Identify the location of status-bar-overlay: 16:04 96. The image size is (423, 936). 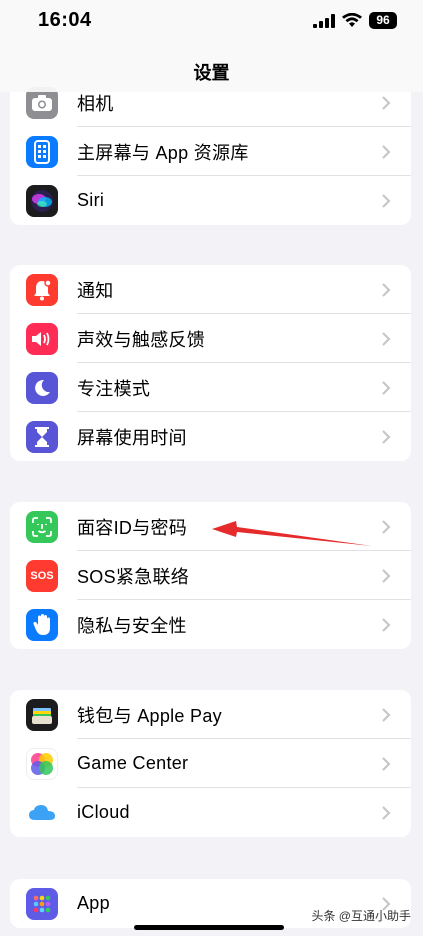
(211, 22).